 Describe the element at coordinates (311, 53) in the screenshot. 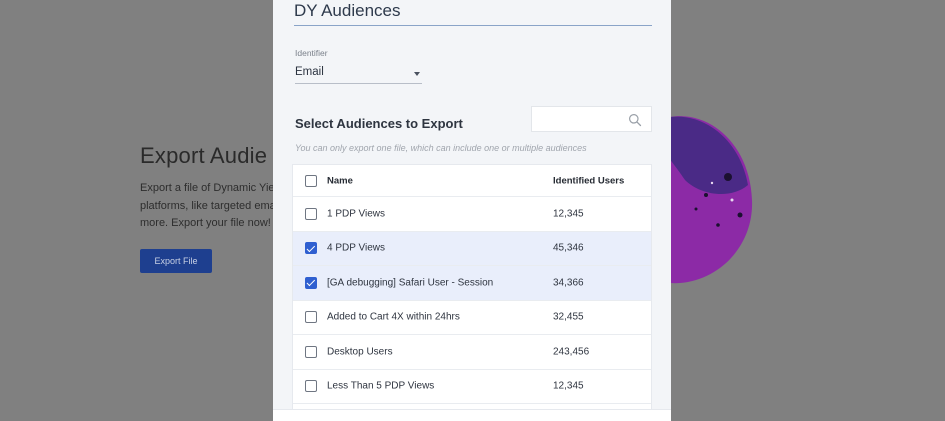

I see `identifier-label: Identifier` at that location.